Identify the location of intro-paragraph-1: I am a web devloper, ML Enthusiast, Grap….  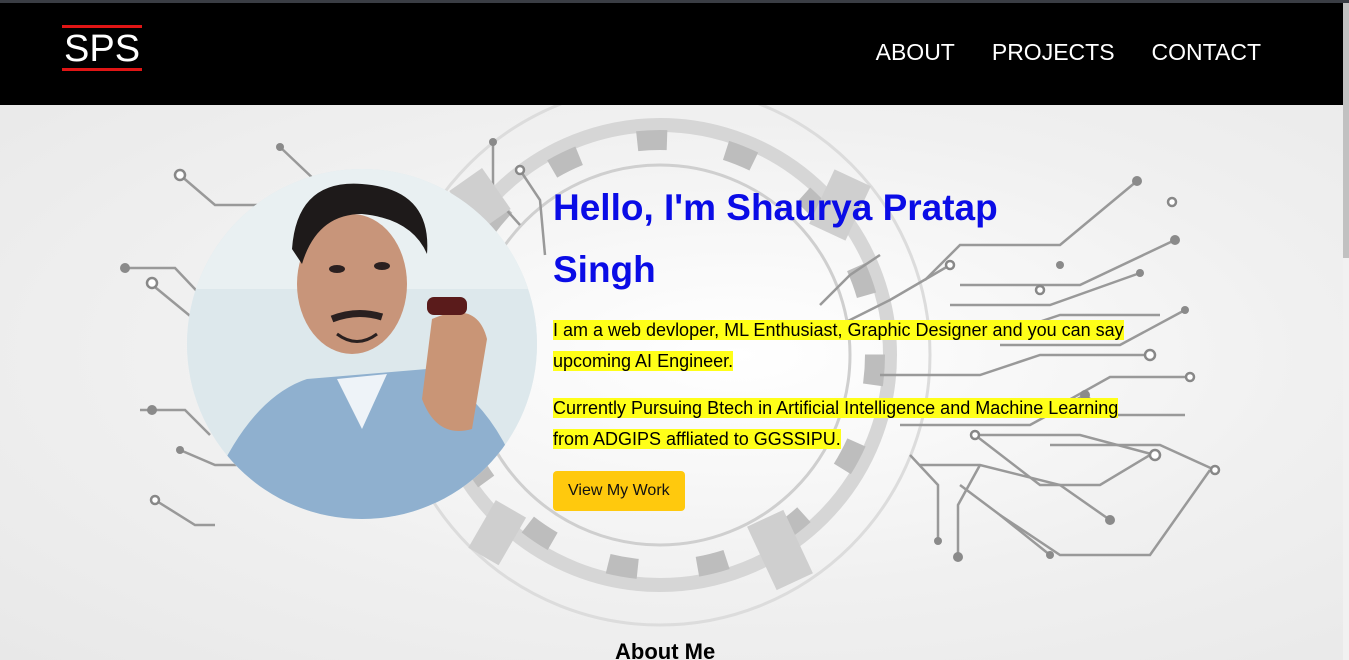
(848, 346).